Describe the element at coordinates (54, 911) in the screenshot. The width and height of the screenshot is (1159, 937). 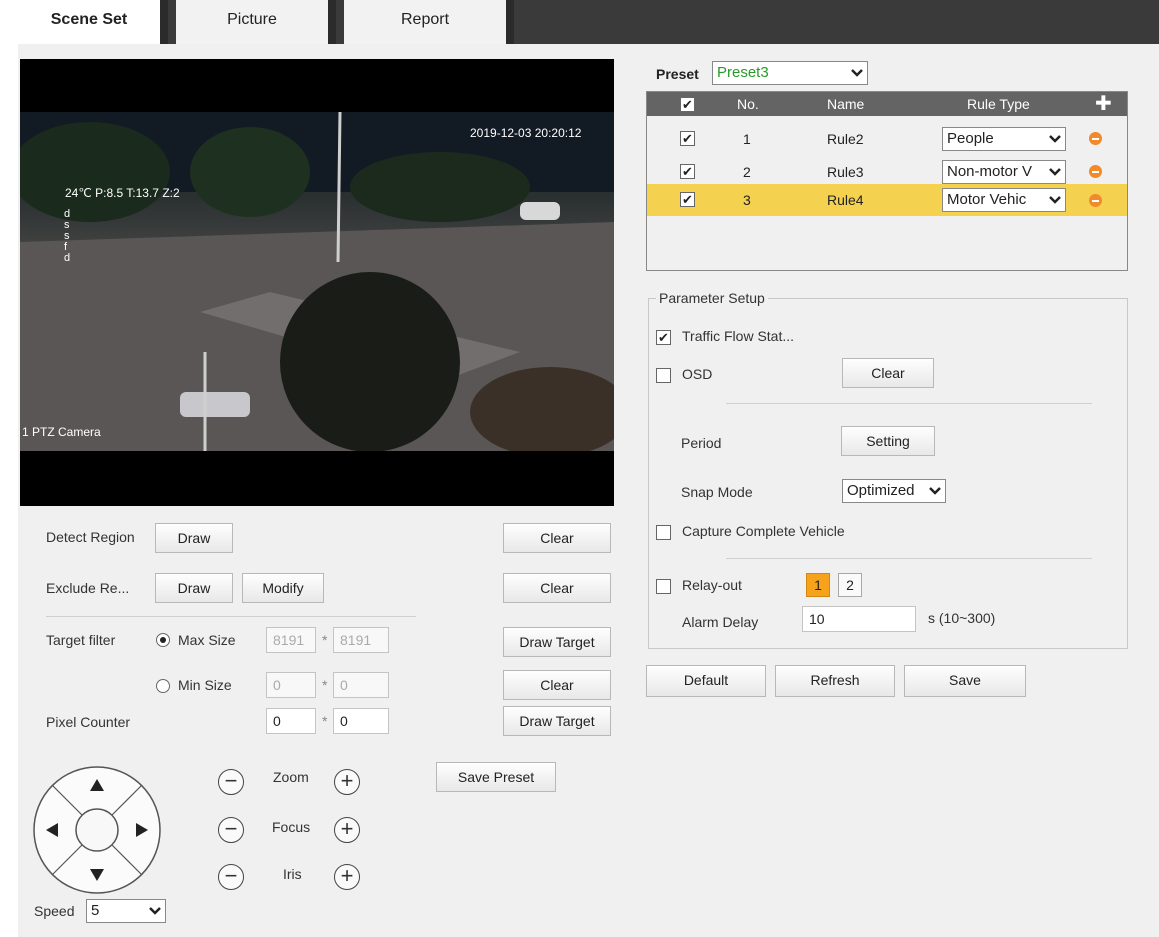
I see `speed-label: Speed` at that location.